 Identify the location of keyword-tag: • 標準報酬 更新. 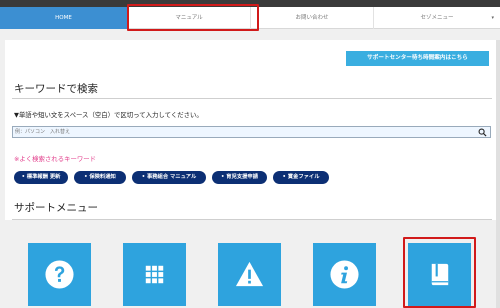
(41, 177).